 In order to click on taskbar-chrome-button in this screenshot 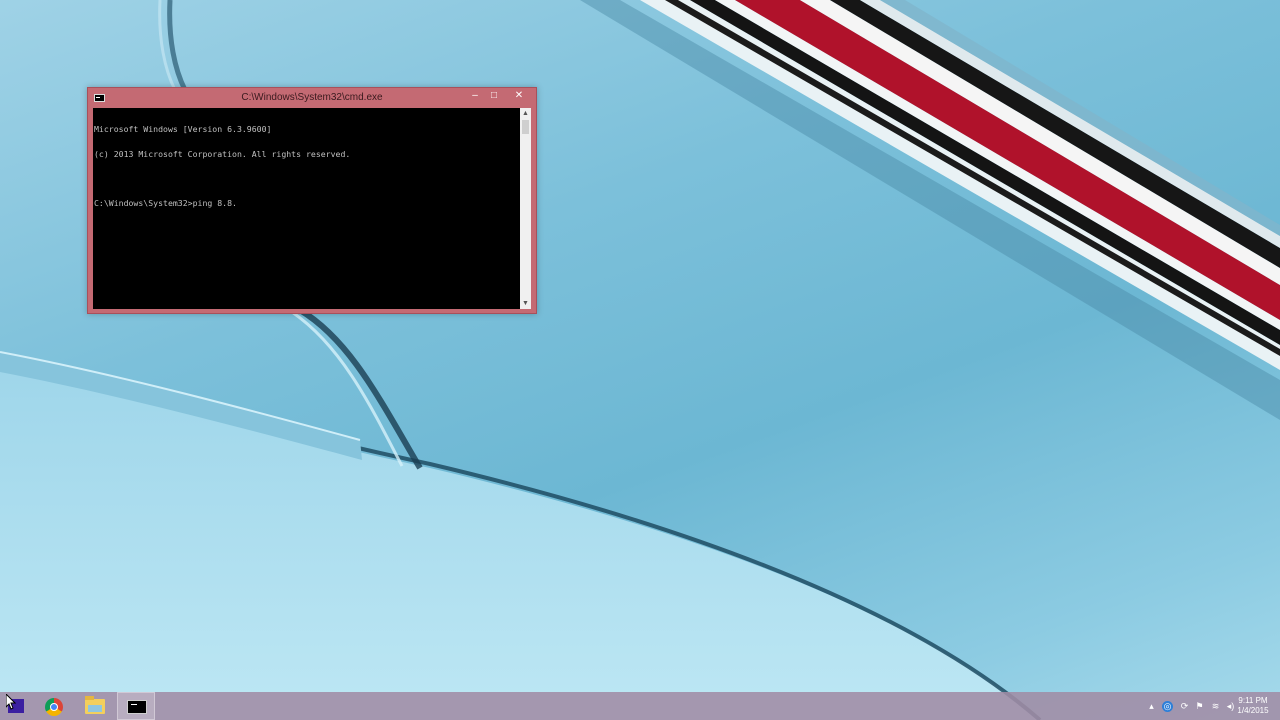, I will do `click(54, 706)`.